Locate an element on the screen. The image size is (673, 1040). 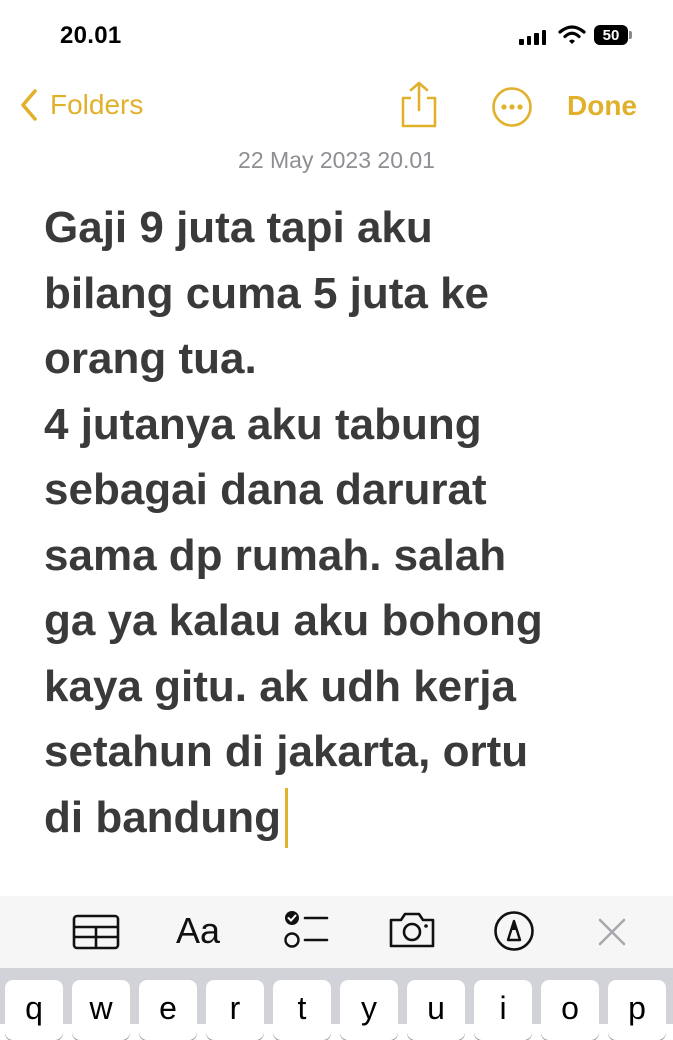
done-button: Done is located at coordinates (602, 106).